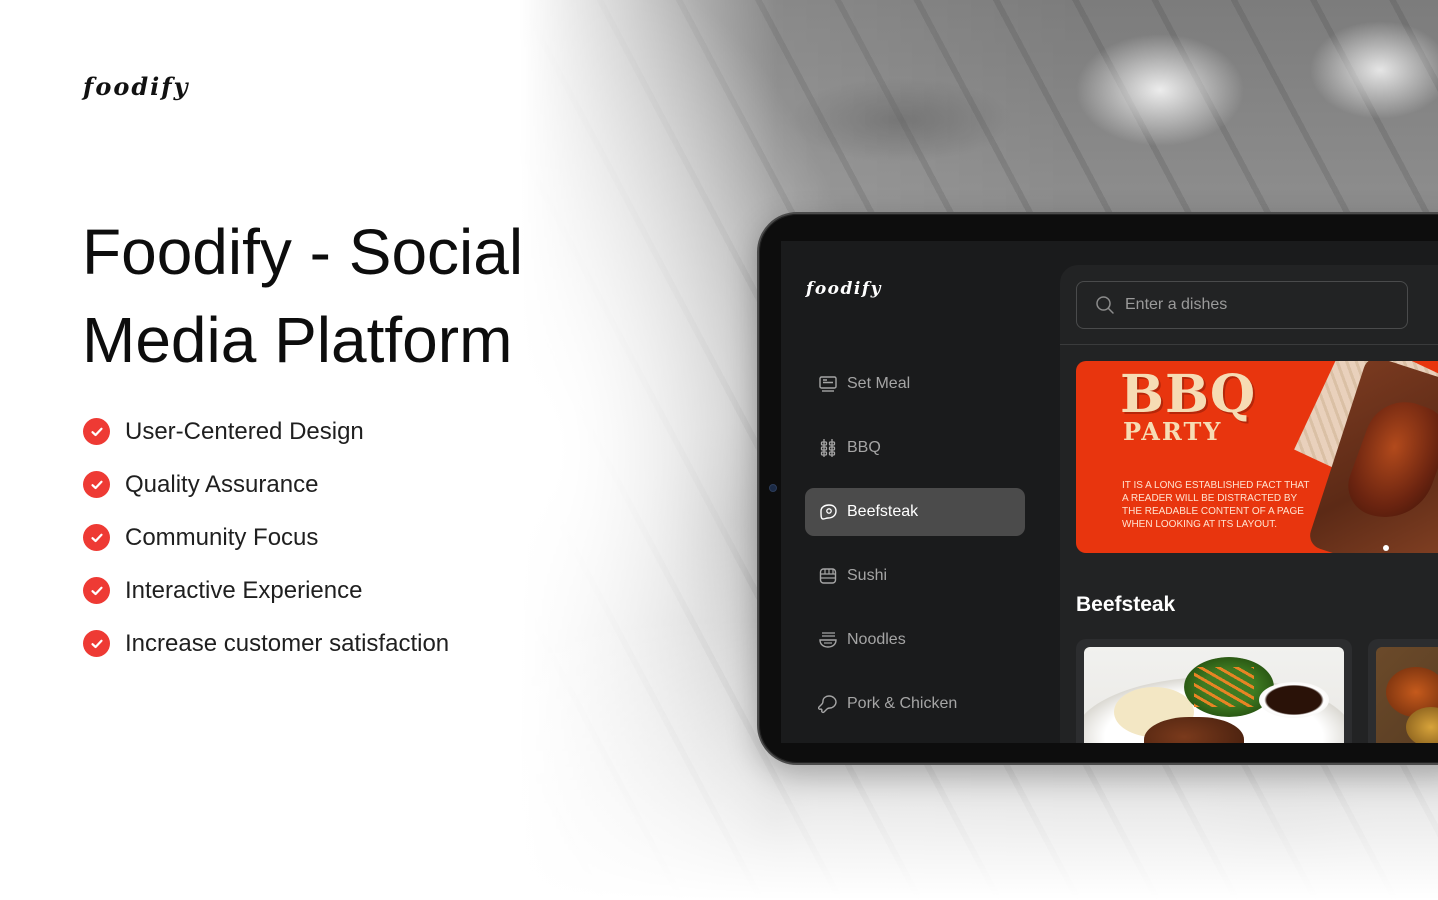  What do you see at coordinates (1386, 548) in the screenshot?
I see `carousel-dot` at bounding box center [1386, 548].